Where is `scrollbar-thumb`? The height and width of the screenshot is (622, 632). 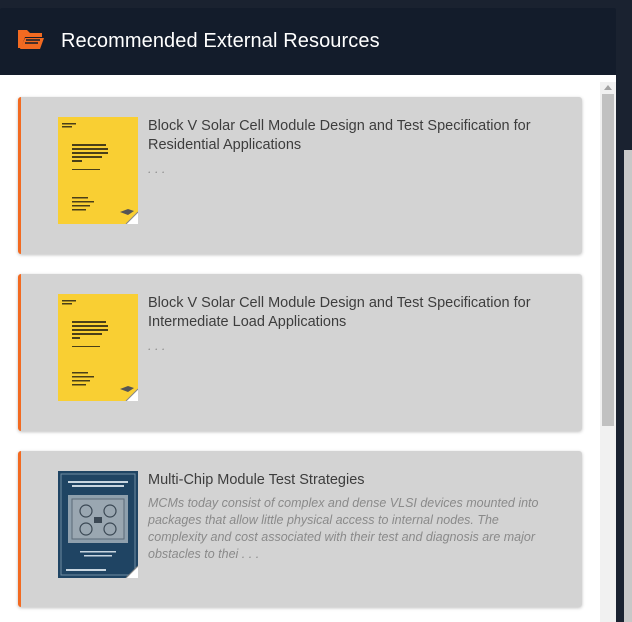 scrollbar-thumb is located at coordinates (608, 260).